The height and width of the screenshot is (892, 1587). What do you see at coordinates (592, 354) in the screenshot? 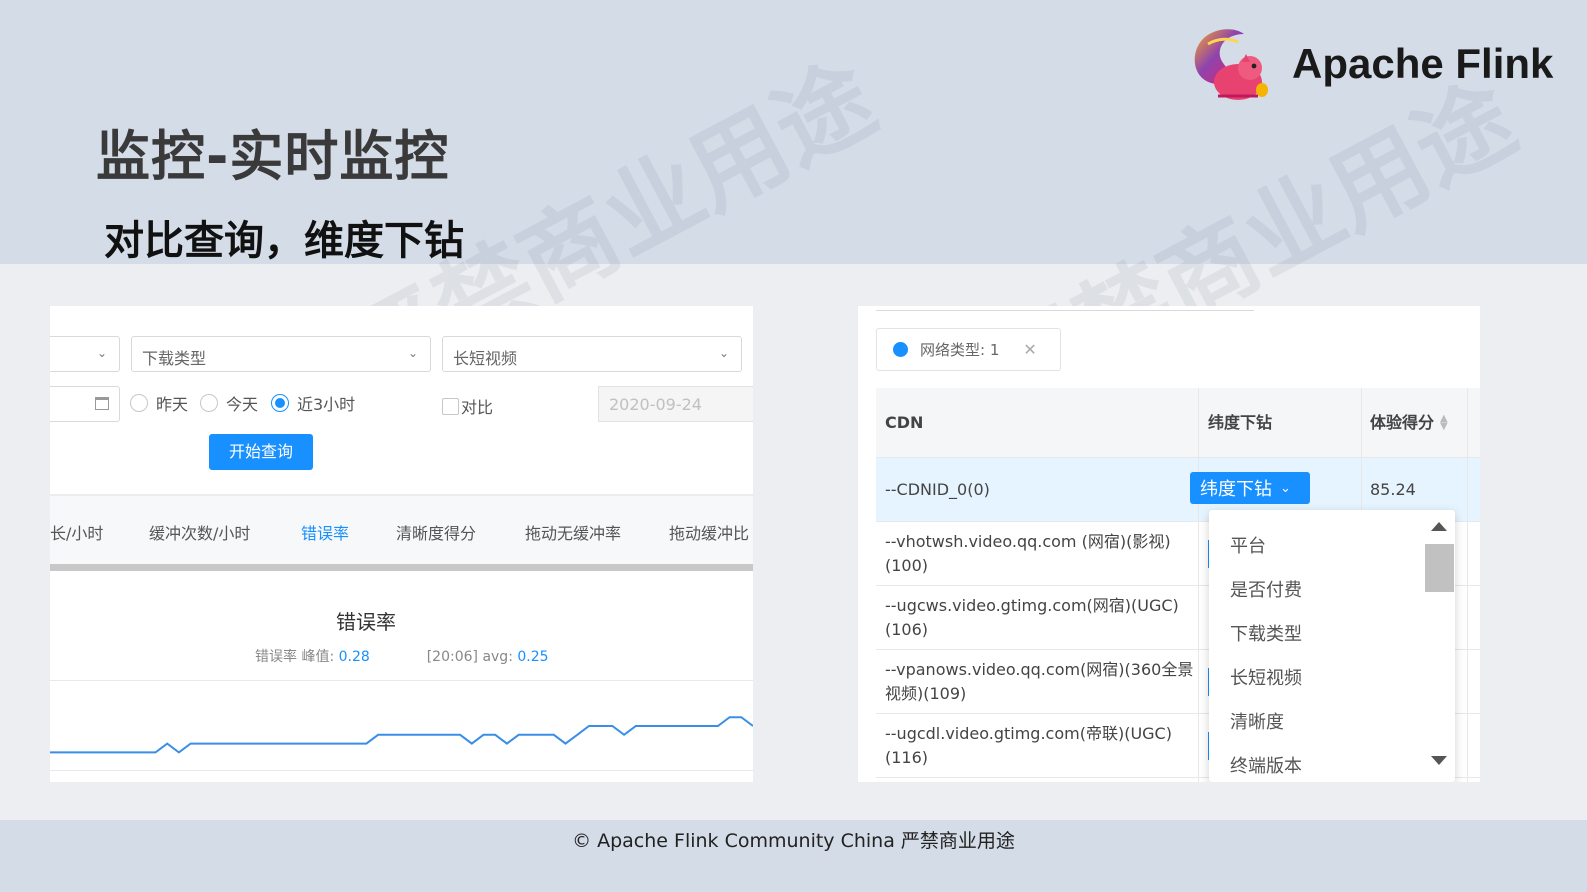
I see `video-length-select: 长短视频 ⌄` at bounding box center [592, 354].